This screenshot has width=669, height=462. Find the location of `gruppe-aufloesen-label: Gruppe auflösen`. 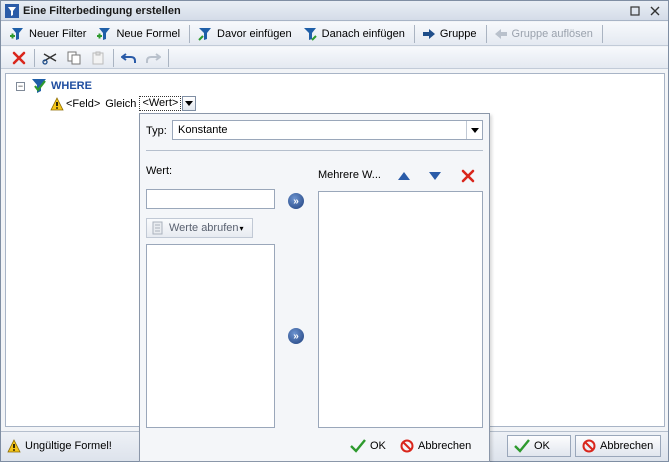

gruppe-aufloesen-label: Gruppe auflösen is located at coordinates (552, 33).